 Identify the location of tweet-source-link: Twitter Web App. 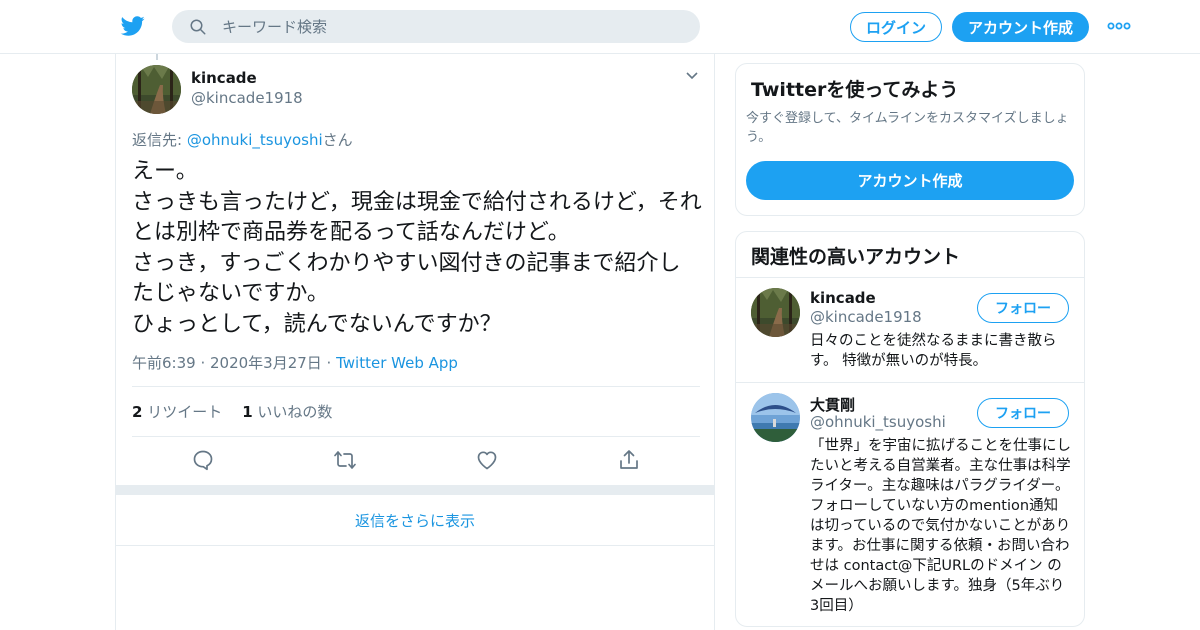
(397, 363).